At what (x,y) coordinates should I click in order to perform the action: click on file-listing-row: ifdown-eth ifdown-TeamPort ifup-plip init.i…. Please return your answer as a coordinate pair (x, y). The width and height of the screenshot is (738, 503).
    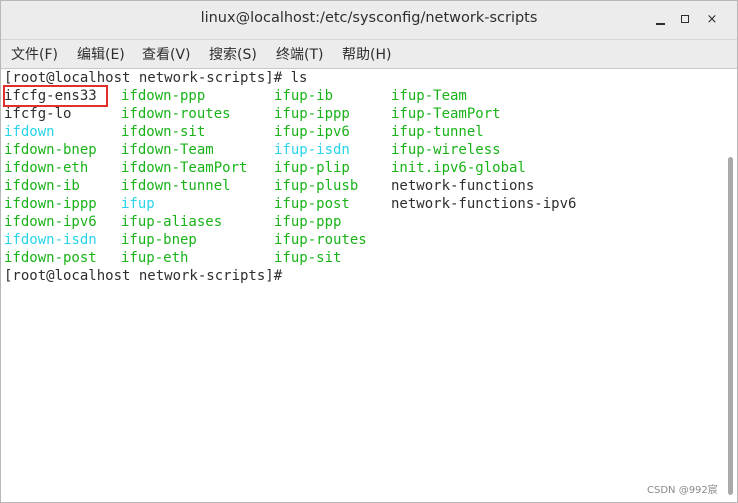
    Looking at the image, I should click on (362, 168).